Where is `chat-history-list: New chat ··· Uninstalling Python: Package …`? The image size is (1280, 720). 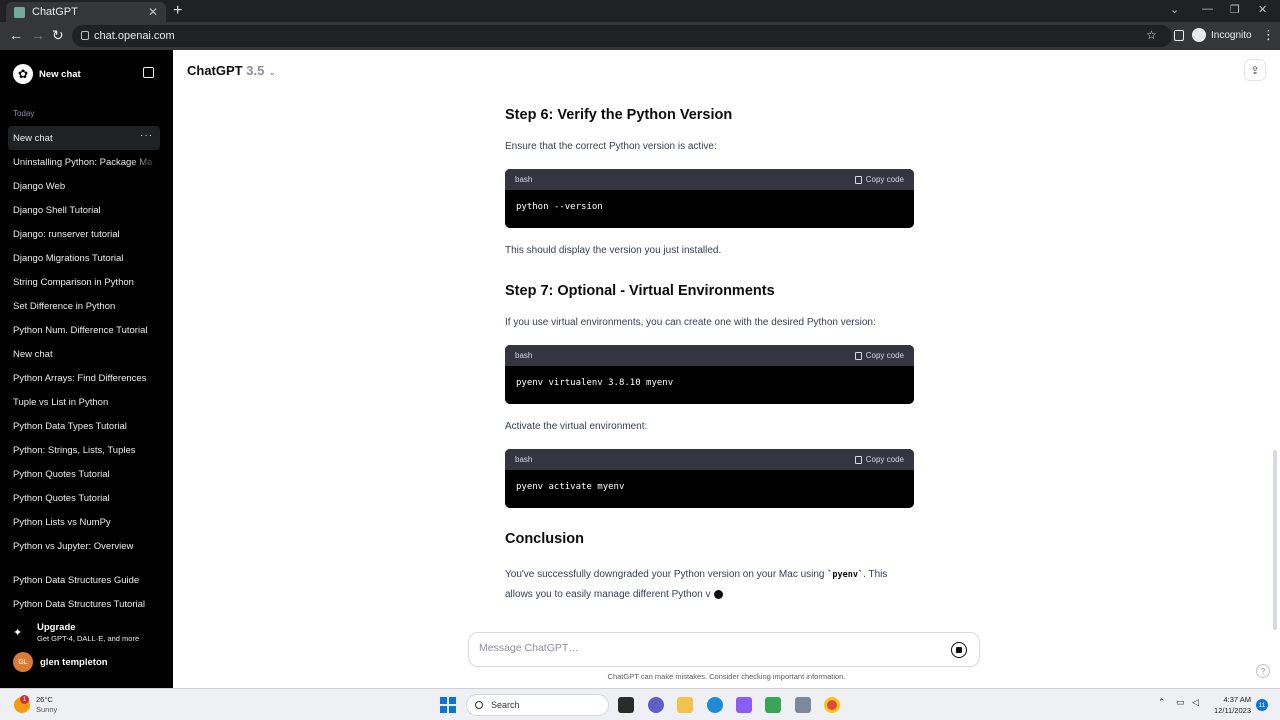
chat-history-list: New chat ··· Uninstalling Python: Package … is located at coordinates (84, 342).